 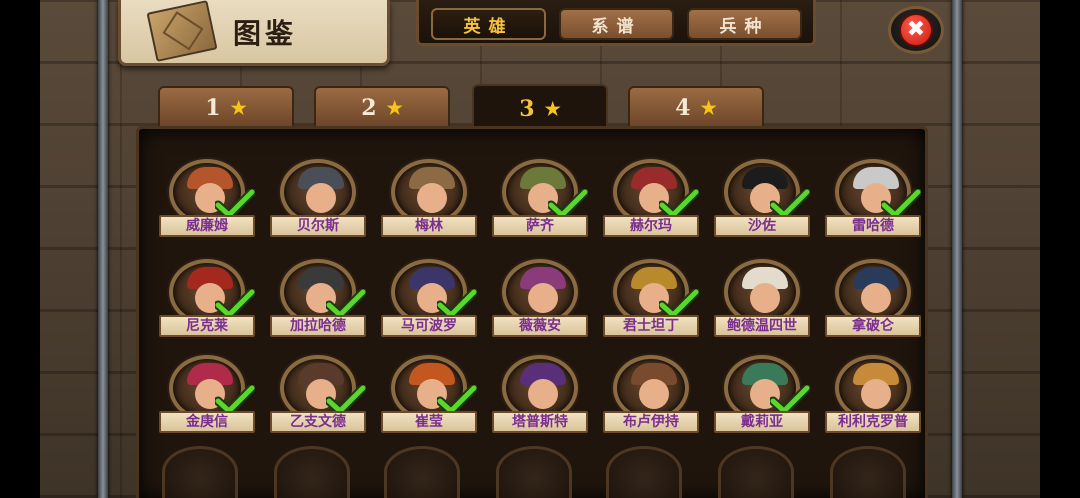 I want to click on star-tab-3: 3 ★, so click(x=540, y=108).